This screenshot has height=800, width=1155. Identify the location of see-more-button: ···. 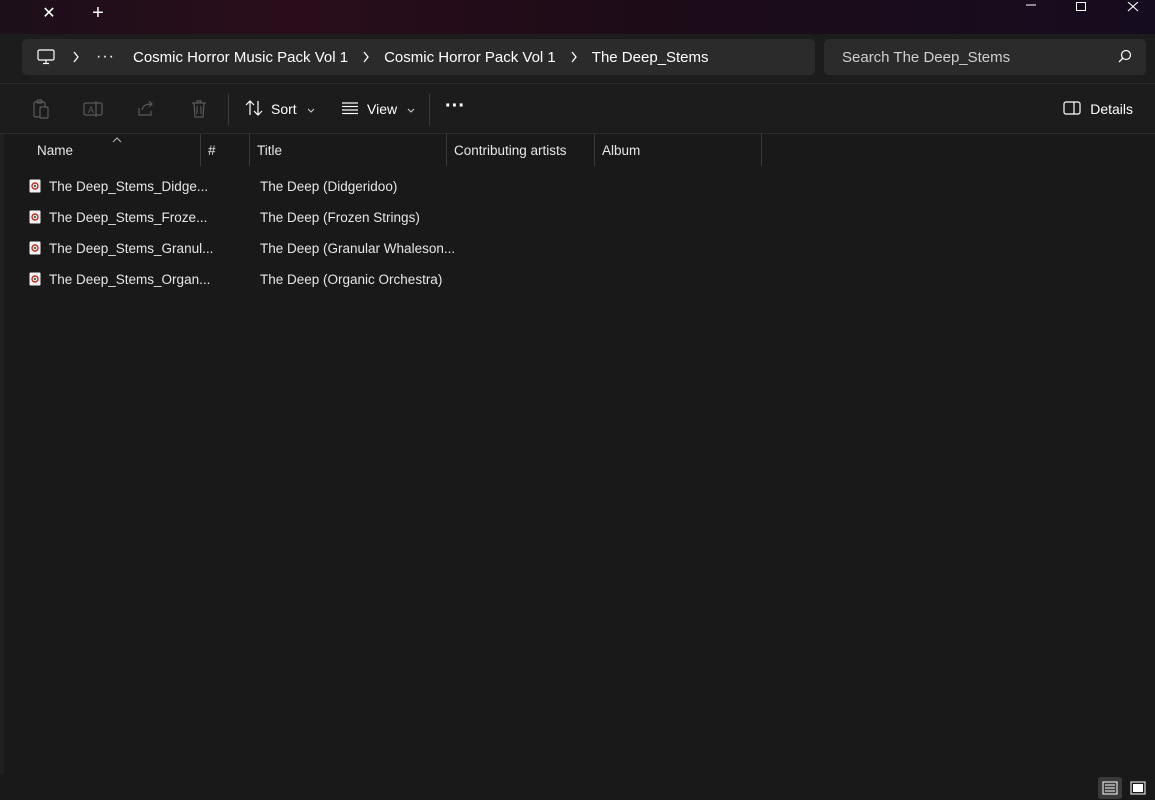
(455, 106).